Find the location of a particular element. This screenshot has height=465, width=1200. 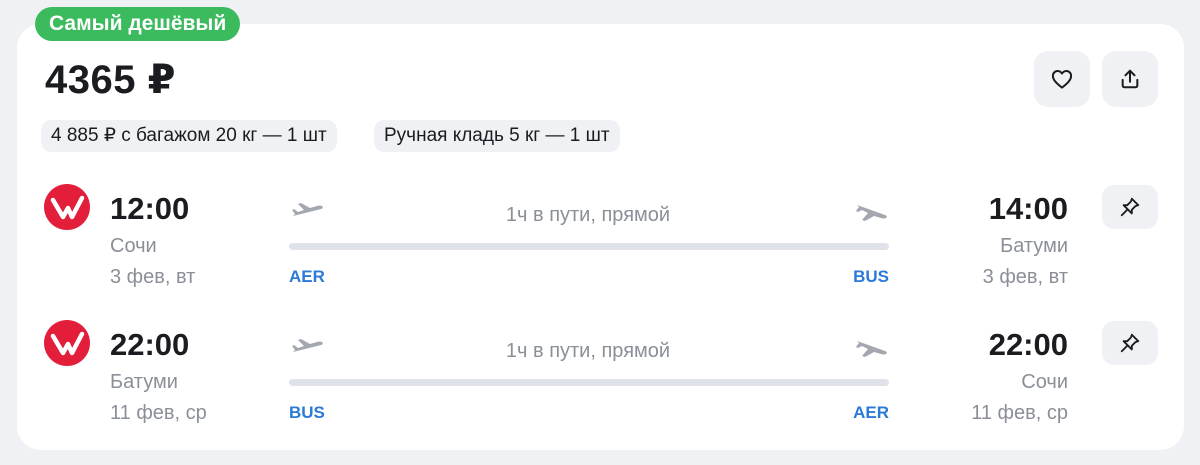

depart-date: 3 фев, вт is located at coordinates (153, 277).